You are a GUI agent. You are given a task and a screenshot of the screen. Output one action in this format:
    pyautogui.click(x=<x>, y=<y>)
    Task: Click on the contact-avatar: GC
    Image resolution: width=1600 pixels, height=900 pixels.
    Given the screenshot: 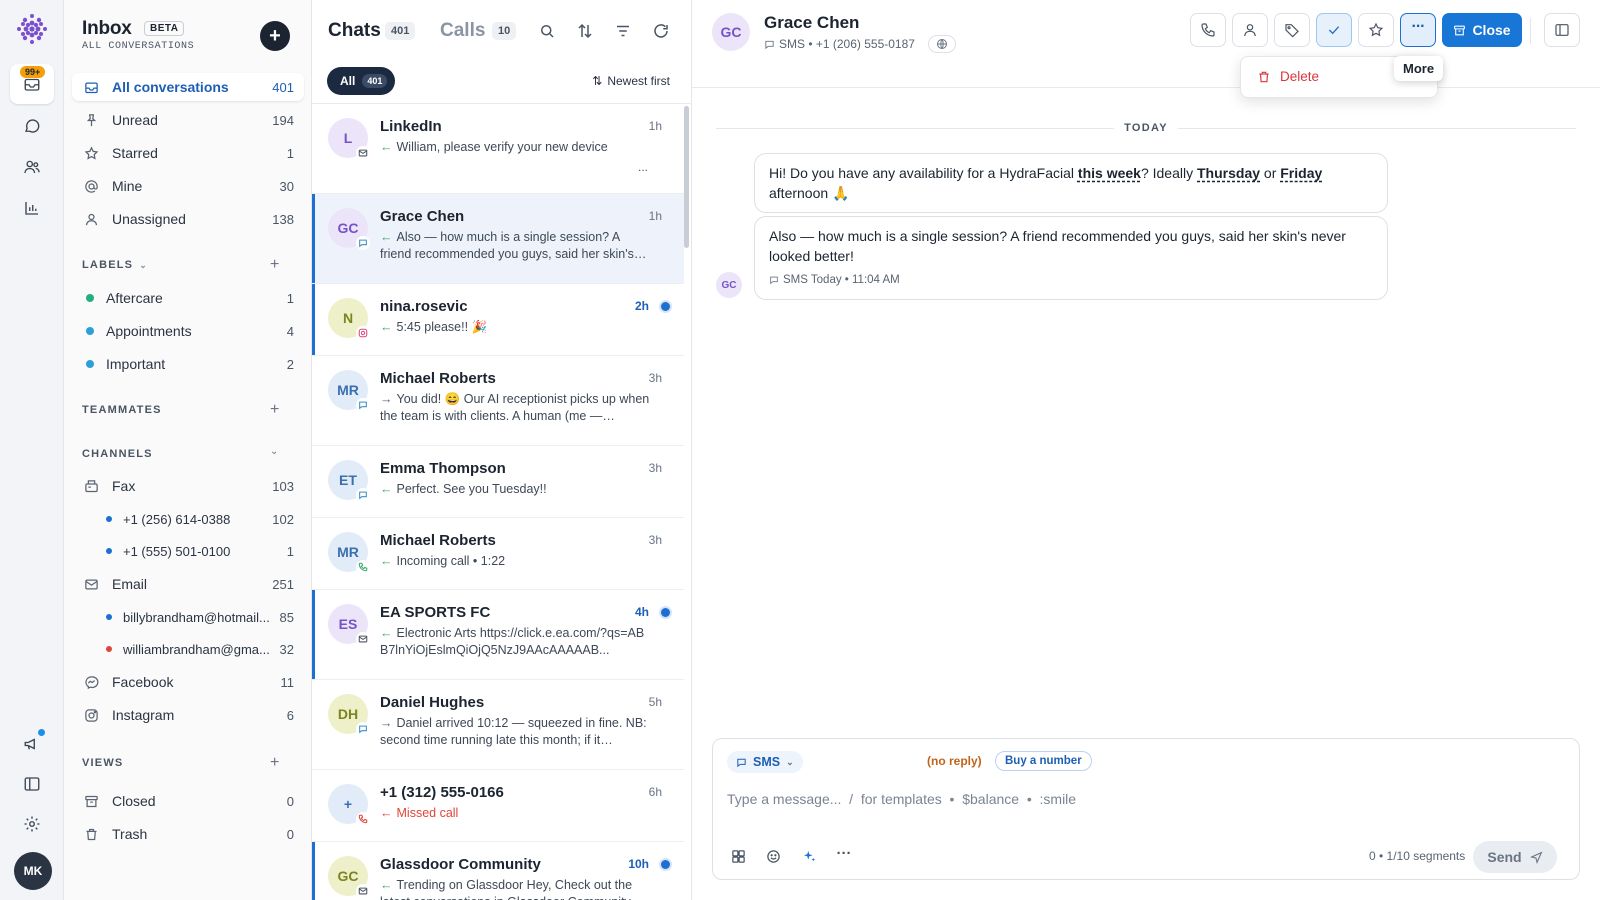 What is the action you would take?
    pyautogui.click(x=731, y=32)
    